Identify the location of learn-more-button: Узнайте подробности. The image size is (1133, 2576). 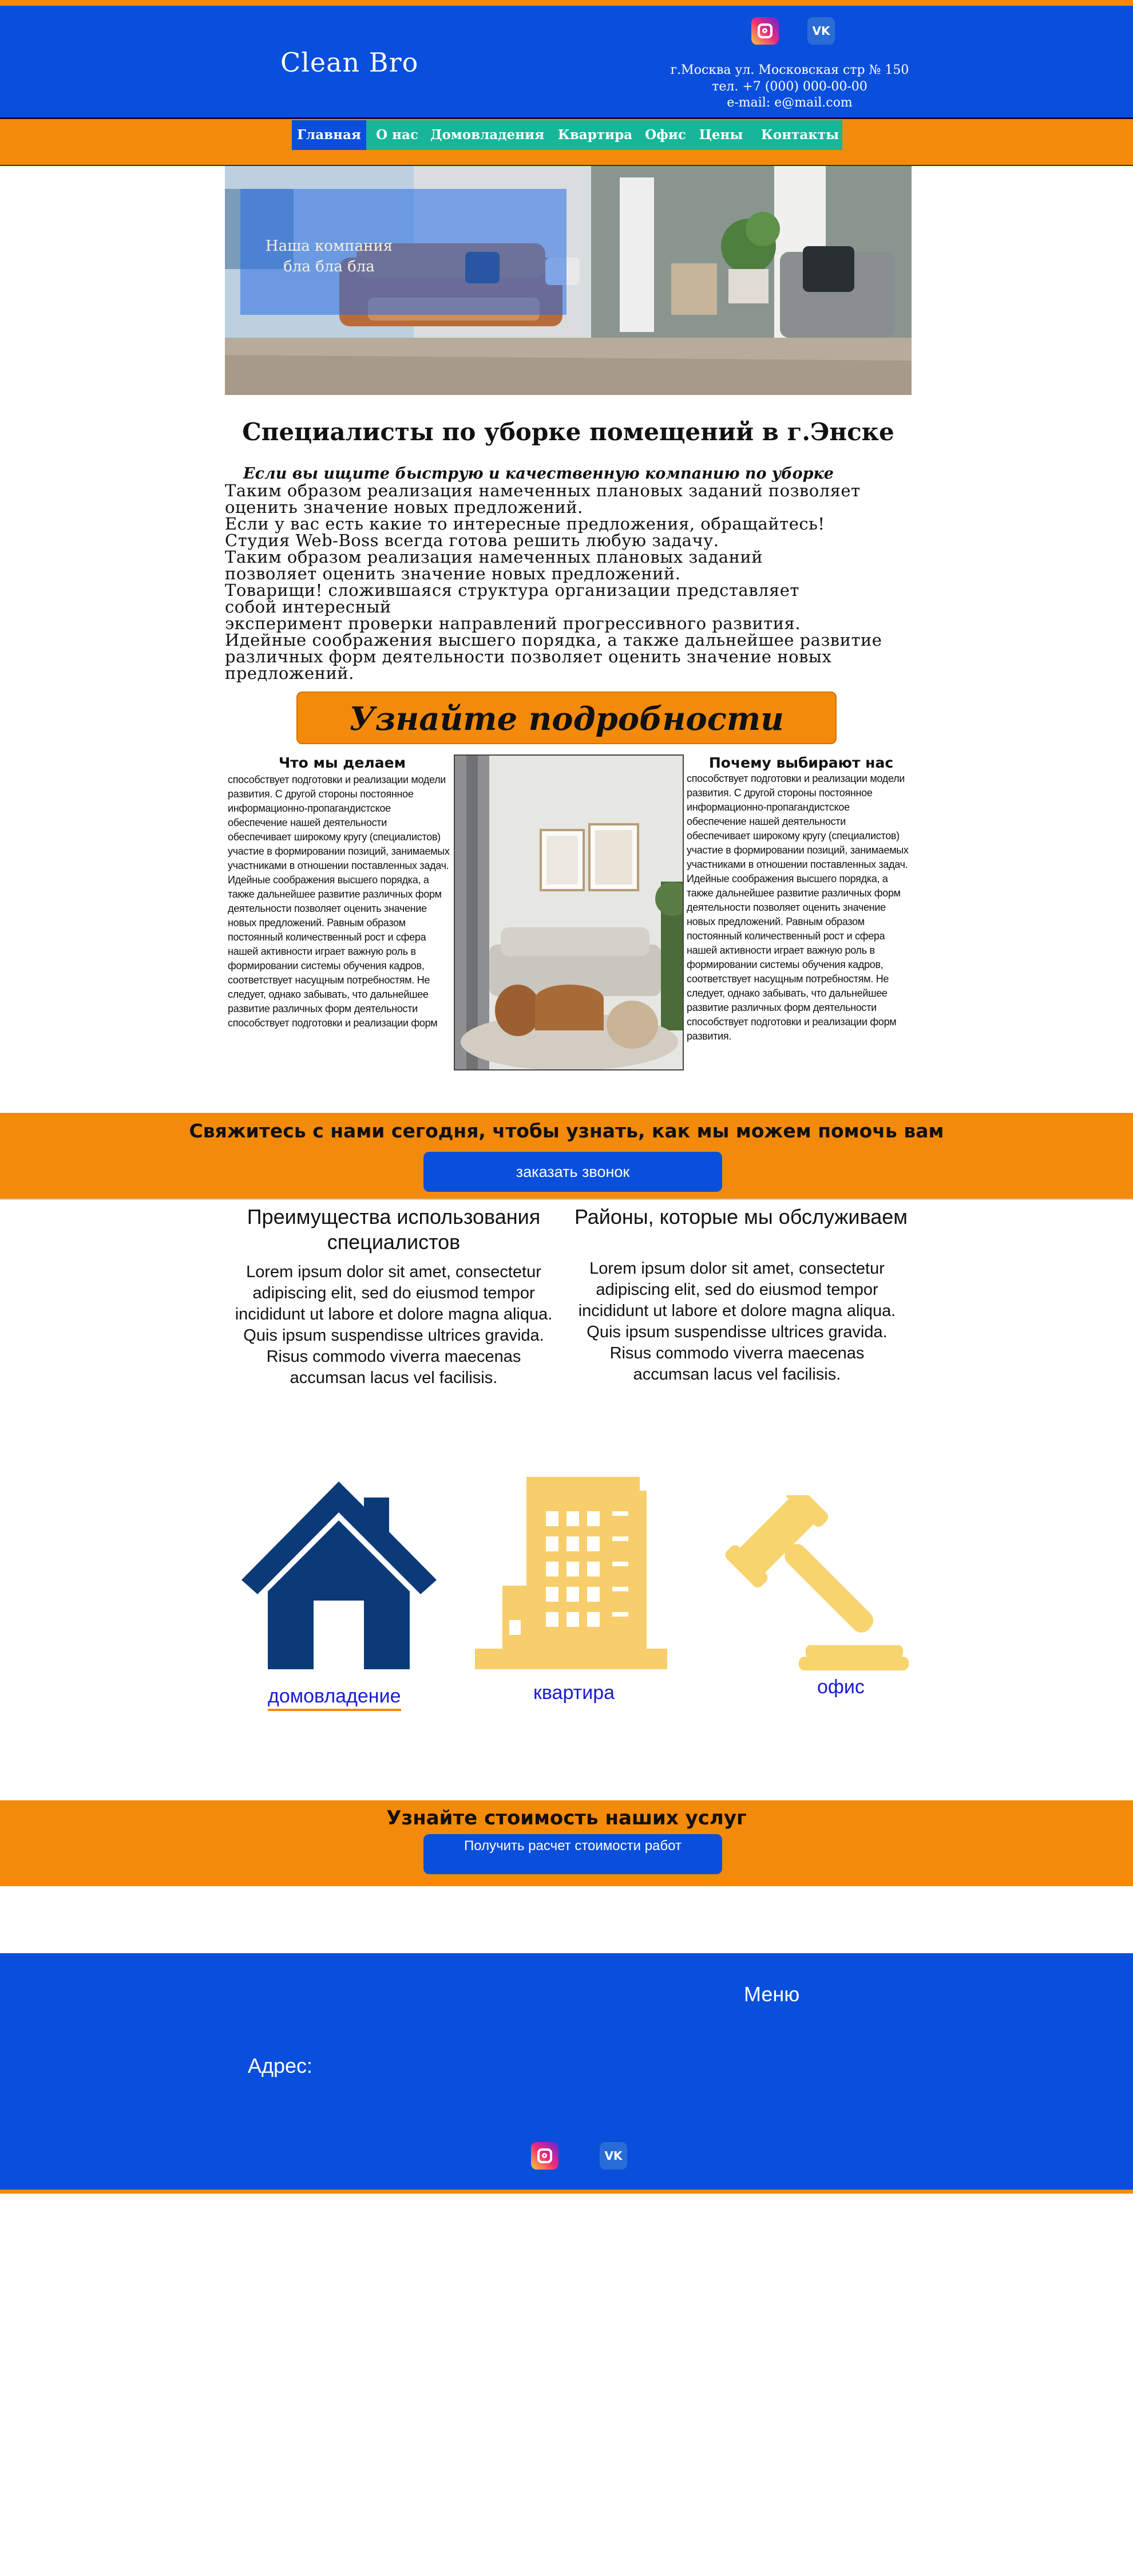
(566, 718).